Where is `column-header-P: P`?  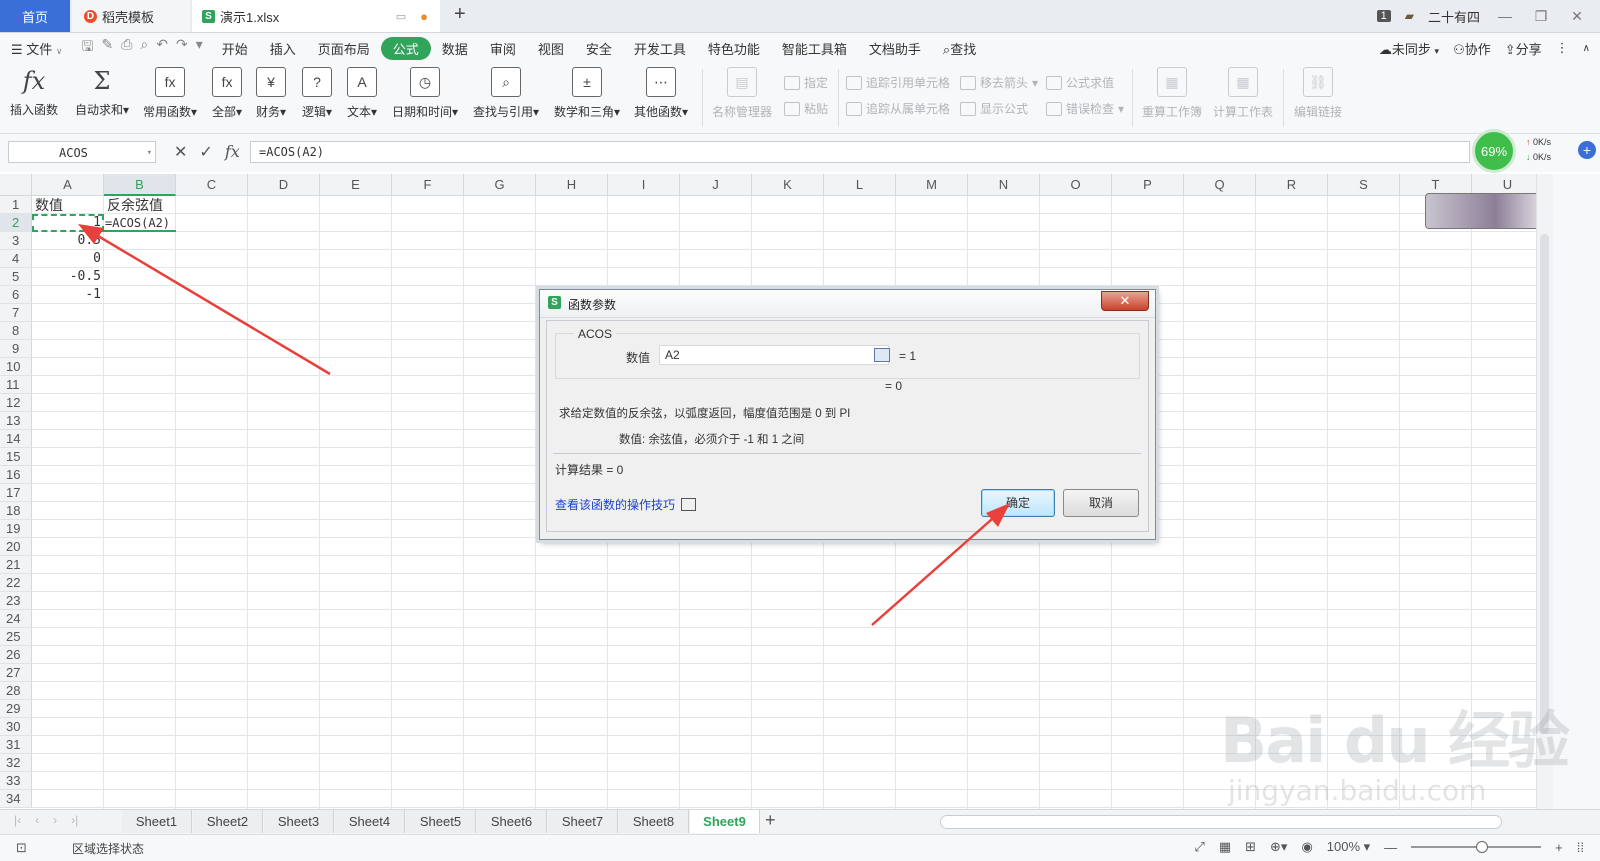 column-header-P: P is located at coordinates (1148, 185).